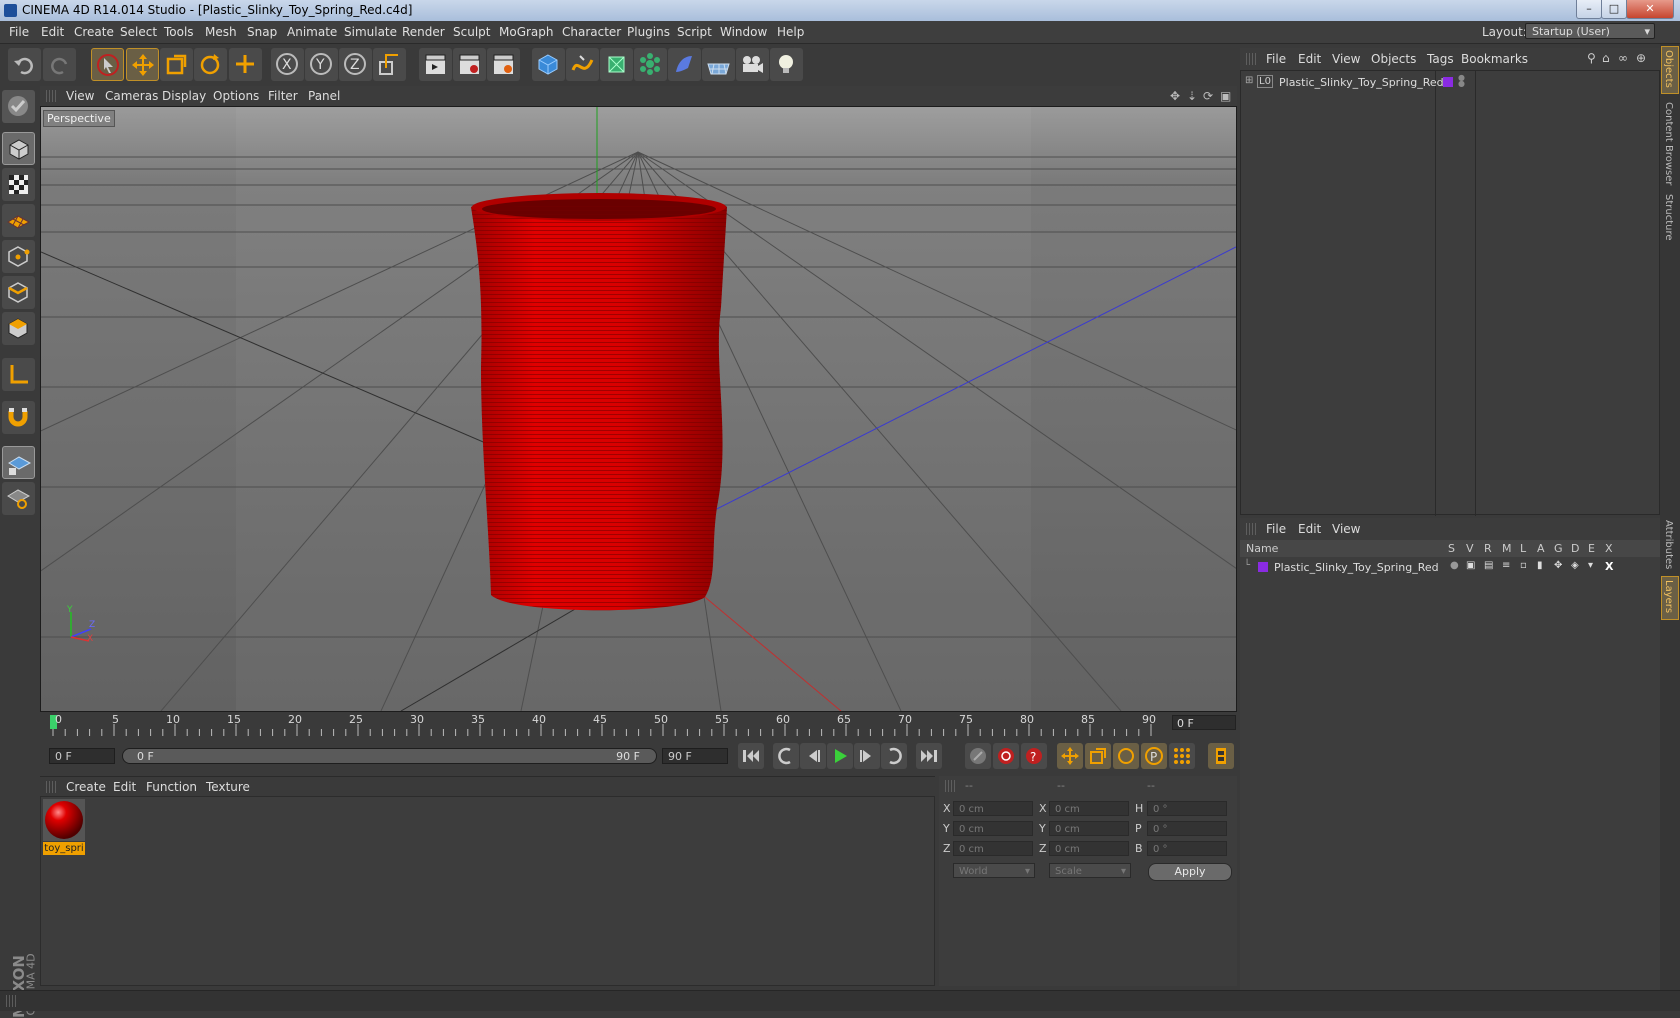 This screenshot has height=1018, width=1680. What do you see at coordinates (179, 32) in the screenshot?
I see `menu-tools: Tools` at bounding box center [179, 32].